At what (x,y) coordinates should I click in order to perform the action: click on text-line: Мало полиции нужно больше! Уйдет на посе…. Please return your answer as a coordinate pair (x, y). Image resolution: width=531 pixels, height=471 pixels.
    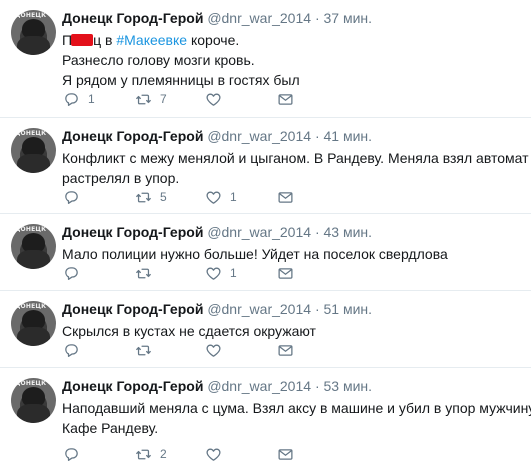
    Looking at the image, I should click on (255, 254).